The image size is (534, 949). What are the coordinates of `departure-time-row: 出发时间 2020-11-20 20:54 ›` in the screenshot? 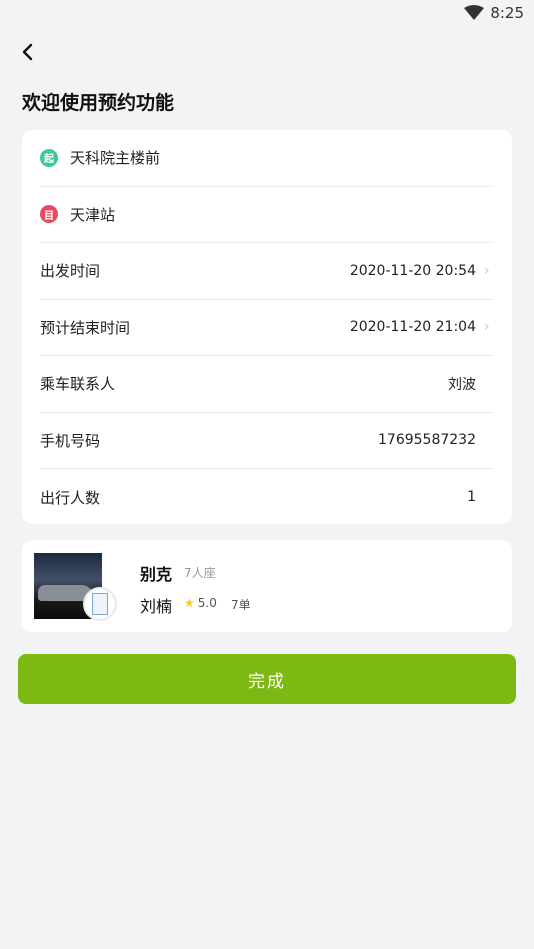 It's located at (267, 271).